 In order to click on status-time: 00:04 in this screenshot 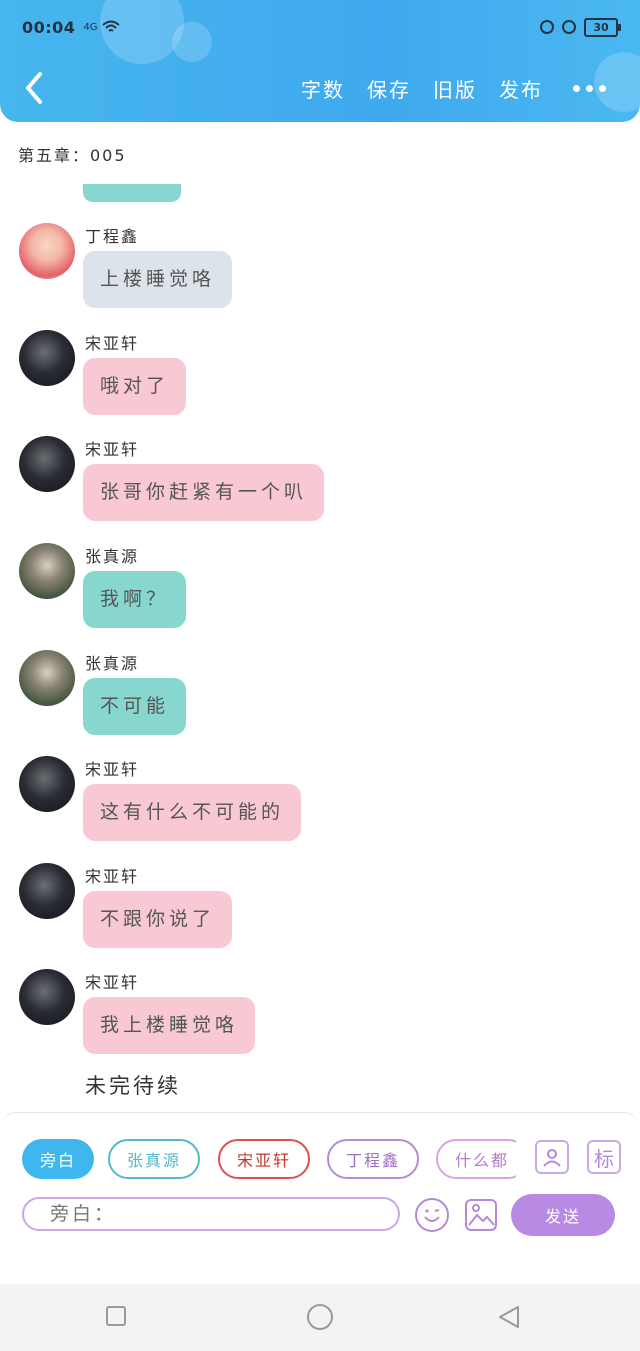, I will do `click(49, 27)`.